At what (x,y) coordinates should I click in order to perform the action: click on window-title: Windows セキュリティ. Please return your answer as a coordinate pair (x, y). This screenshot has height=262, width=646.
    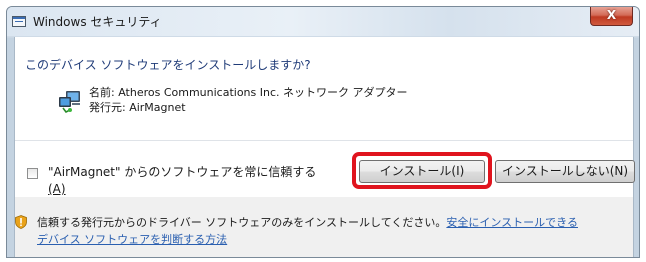
    Looking at the image, I should click on (97, 22).